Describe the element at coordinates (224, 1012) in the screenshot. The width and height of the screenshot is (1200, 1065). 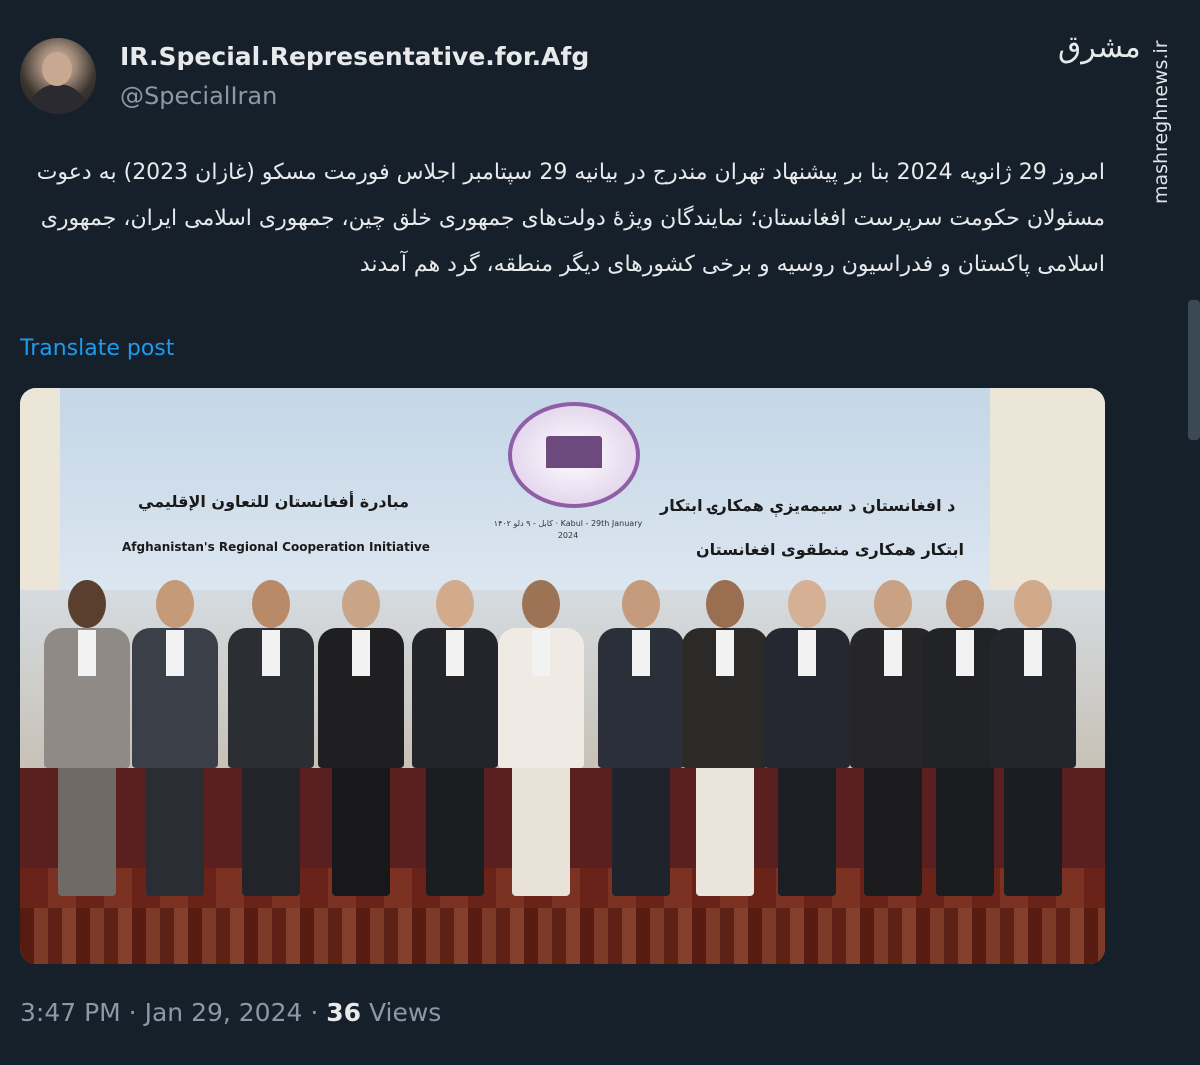
I see `tweet-date: Jan 29, 2024` at that location.